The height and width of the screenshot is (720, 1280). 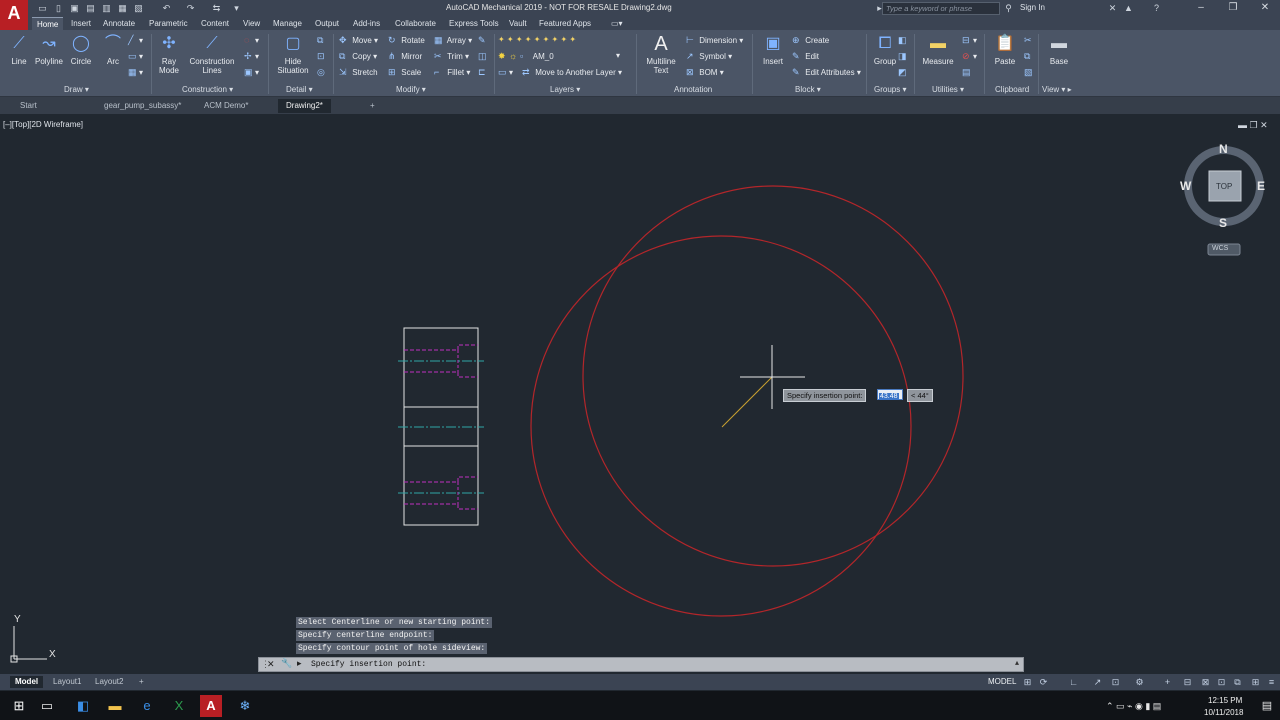 I want to click on scale-button: ⊞ Scale, so click(x=404, y=72).